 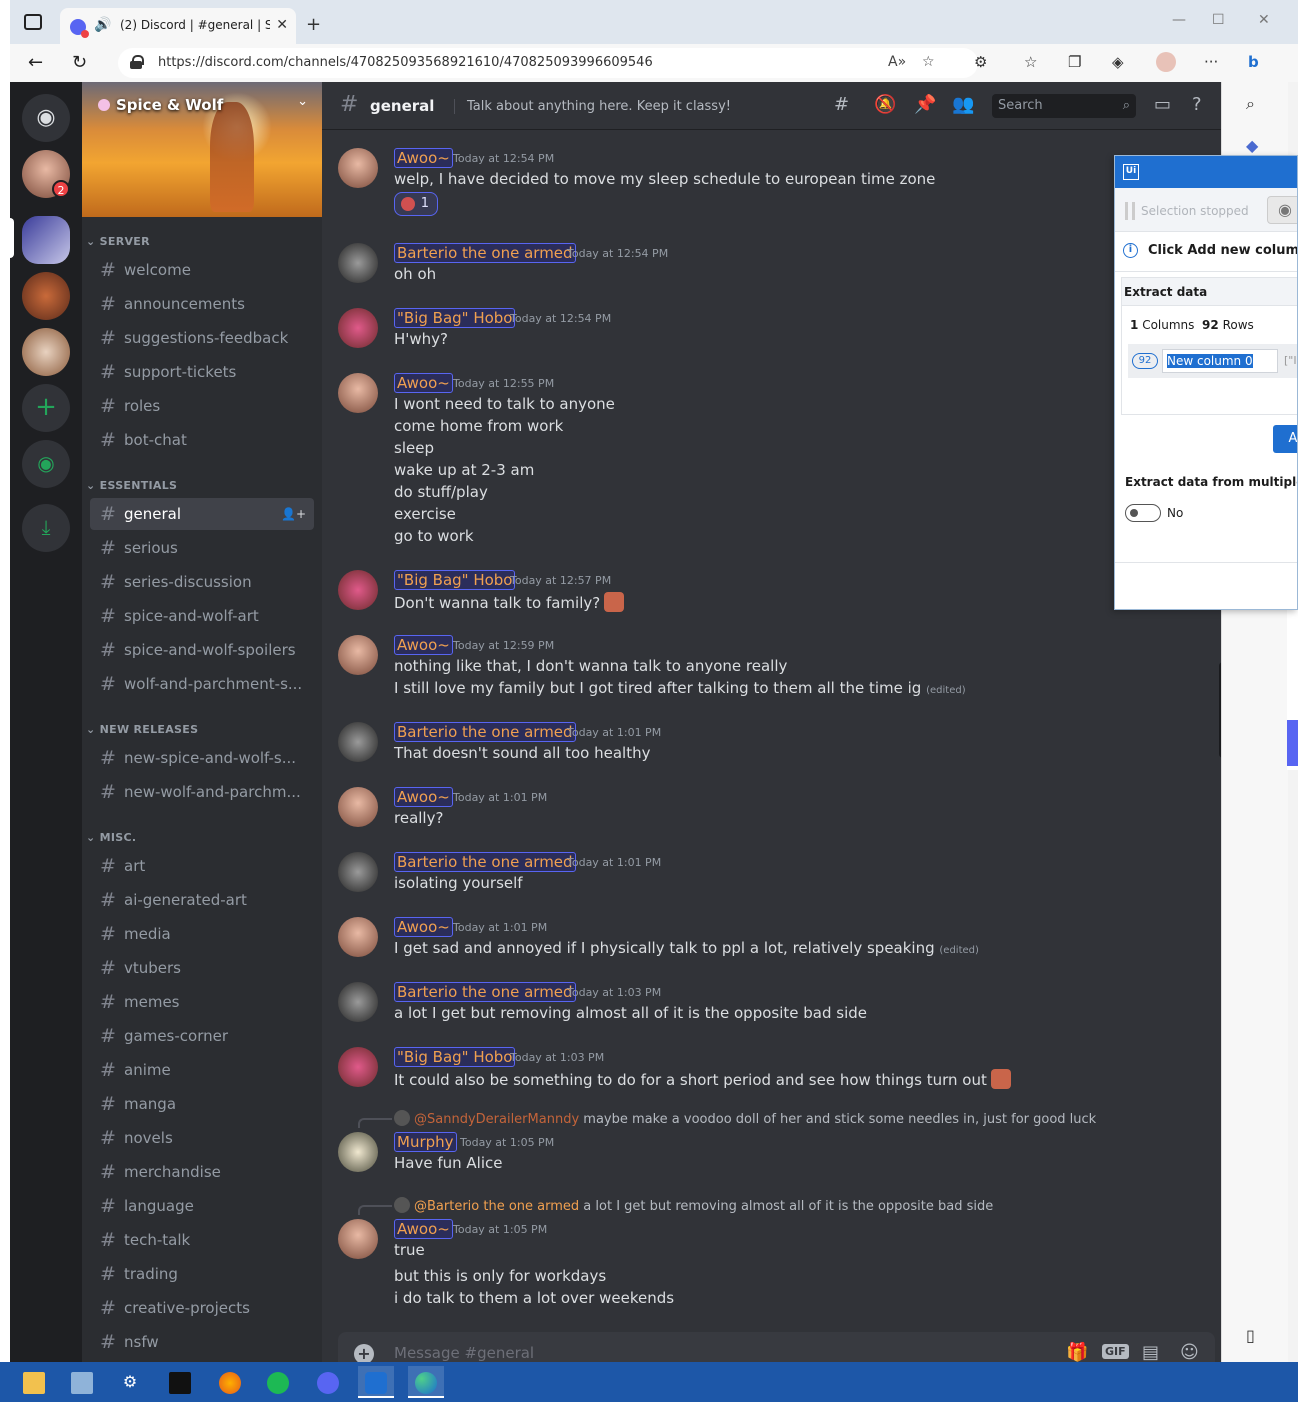 I want to click on discord-home-icon: ◉, so click(x=46, y=118).